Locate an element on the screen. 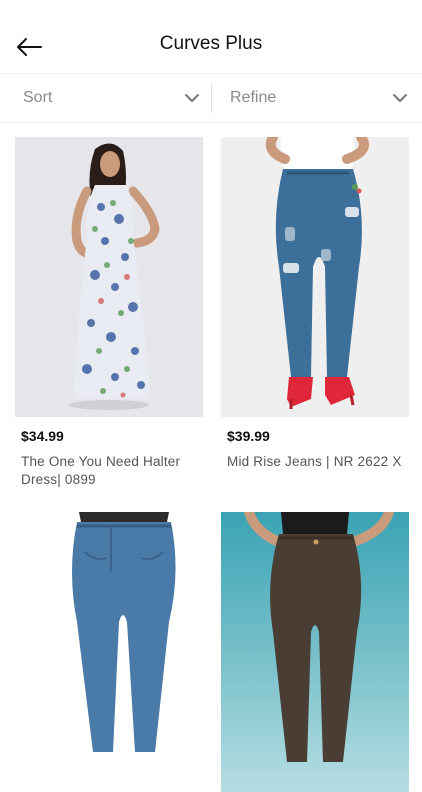  product-name: Mid Rise Jeans | NR 2622 X is located at coordinates (317, 462).